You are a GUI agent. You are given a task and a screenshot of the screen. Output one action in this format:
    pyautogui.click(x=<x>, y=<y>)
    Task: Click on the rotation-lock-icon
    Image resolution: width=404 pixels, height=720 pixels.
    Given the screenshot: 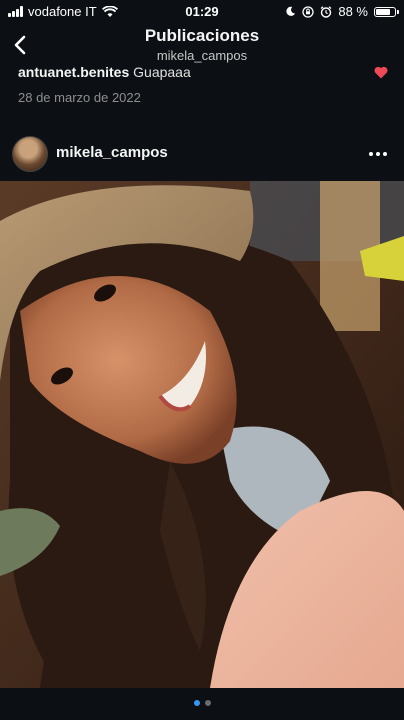 What is the action you would take?
    pyautogui.click(x=308, y=11)
    